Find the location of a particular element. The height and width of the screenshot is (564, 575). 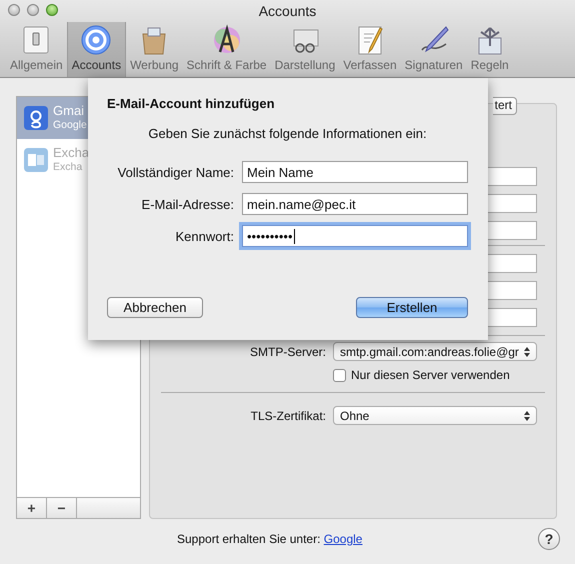

tab: tert is located at coordinates (504, 106).